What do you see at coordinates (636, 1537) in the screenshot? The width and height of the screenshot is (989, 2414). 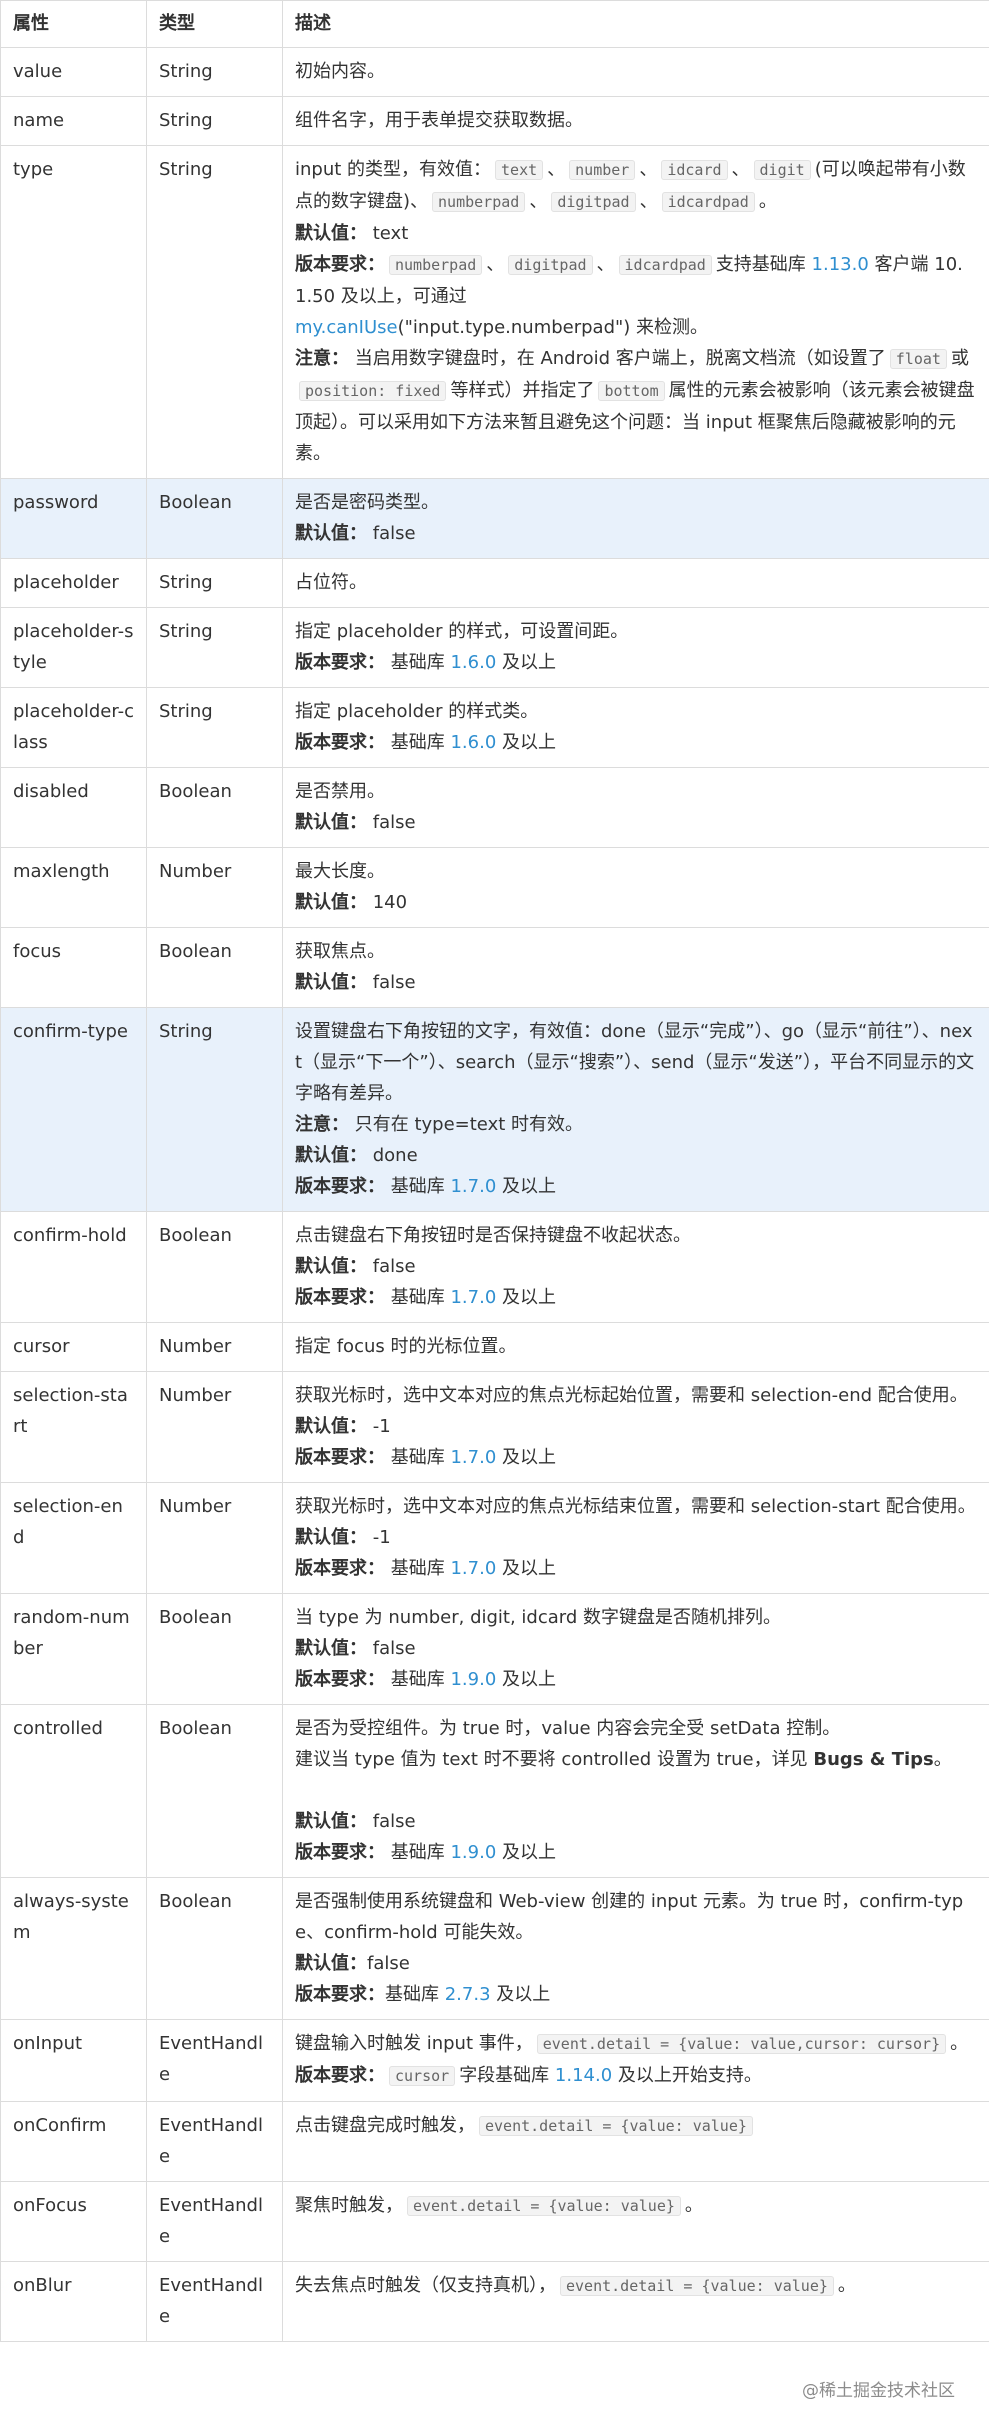 I see `default-line: 默认值： -1` at bounding box center [636, 1537].